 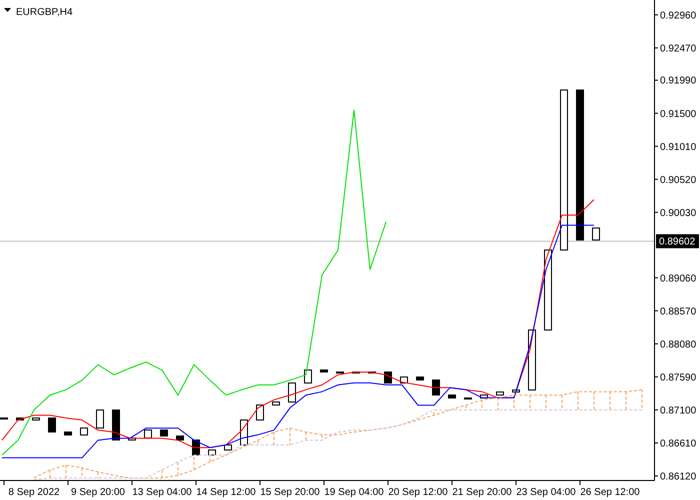 I want to click on axis-label: 0.90520, so click(x=678, y=180).